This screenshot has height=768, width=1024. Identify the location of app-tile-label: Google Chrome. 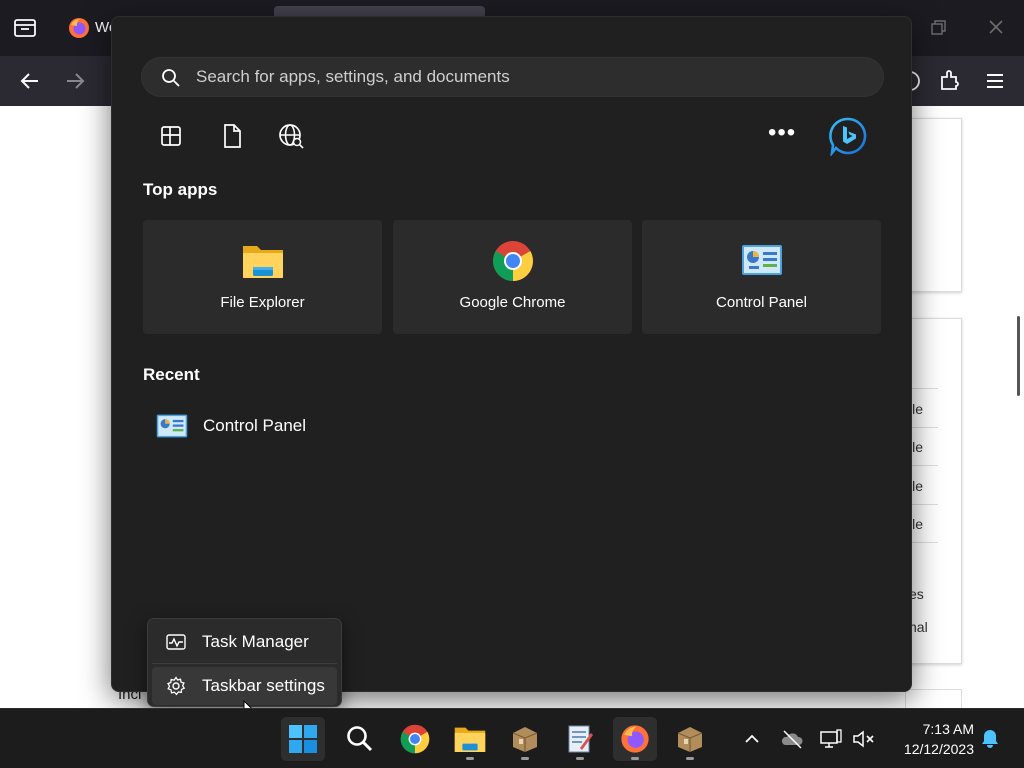
(512, 302).